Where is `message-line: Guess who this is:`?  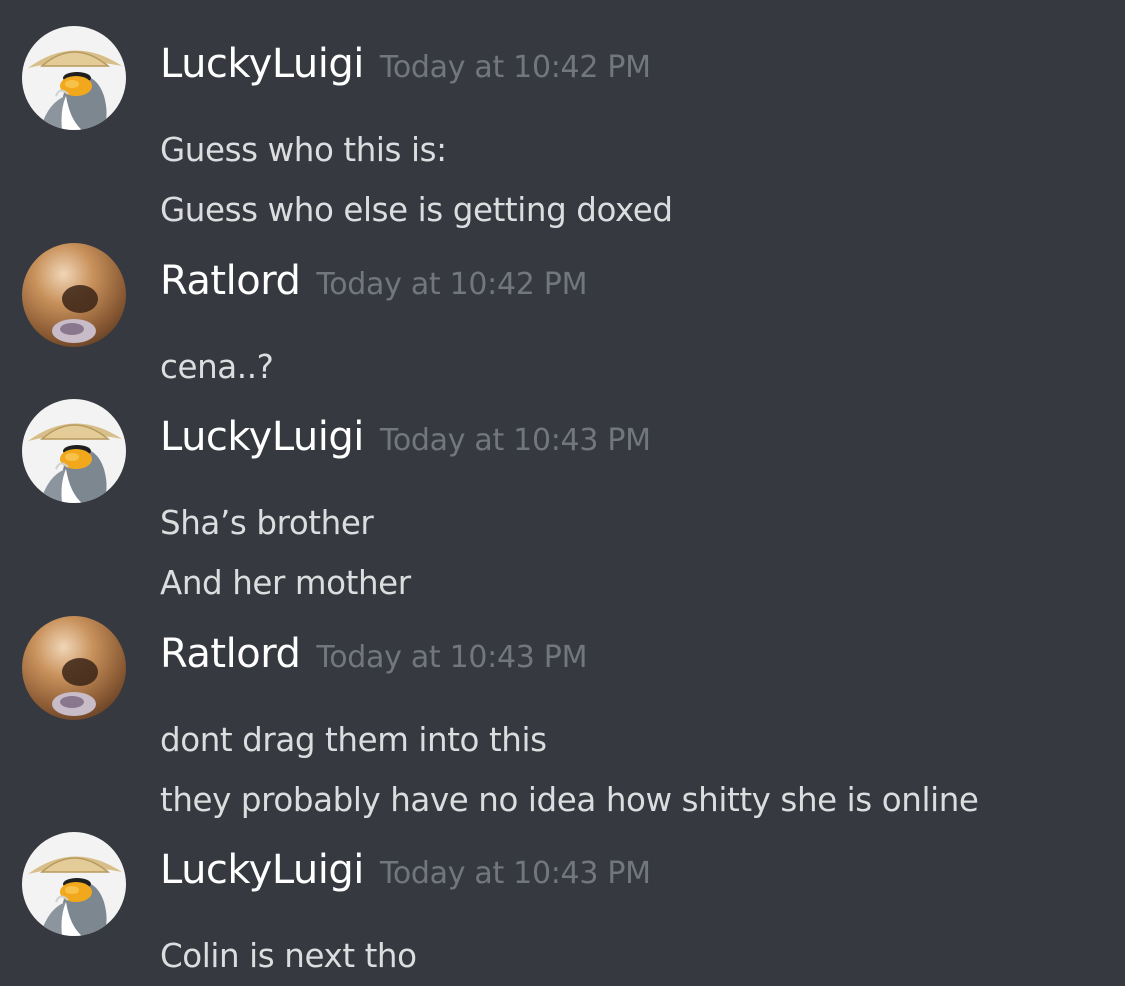
message-line: Guess who this is: is located at coordinates (303, 150).